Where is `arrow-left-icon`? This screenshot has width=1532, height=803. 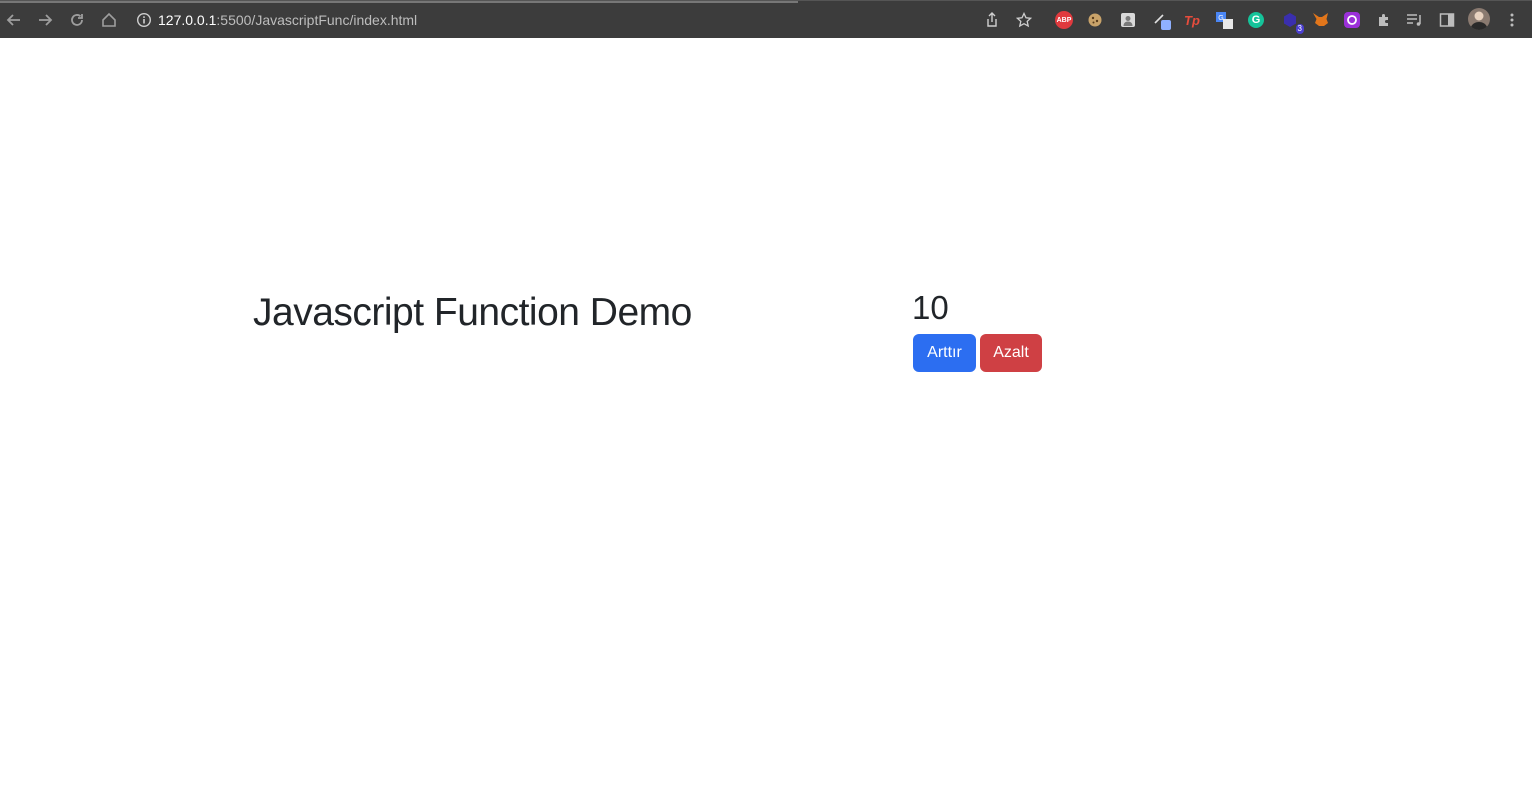 arrow-left-icon is located at coordinates (13, 20).